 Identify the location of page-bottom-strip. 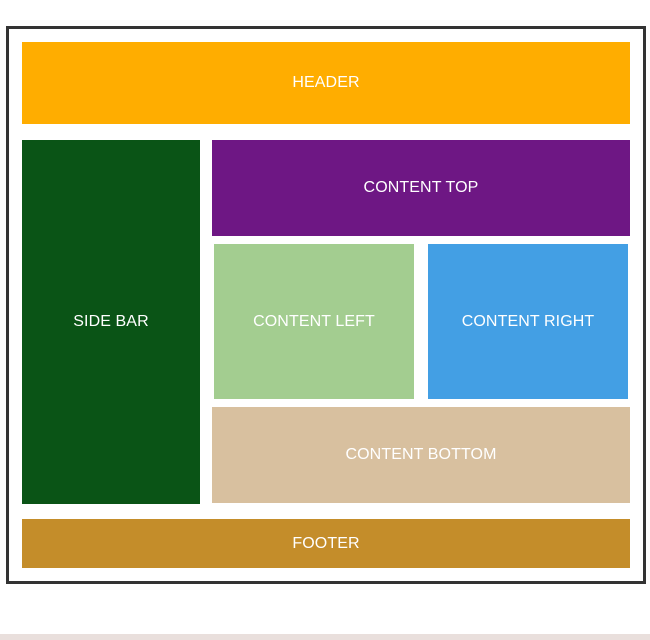
(325, 637).